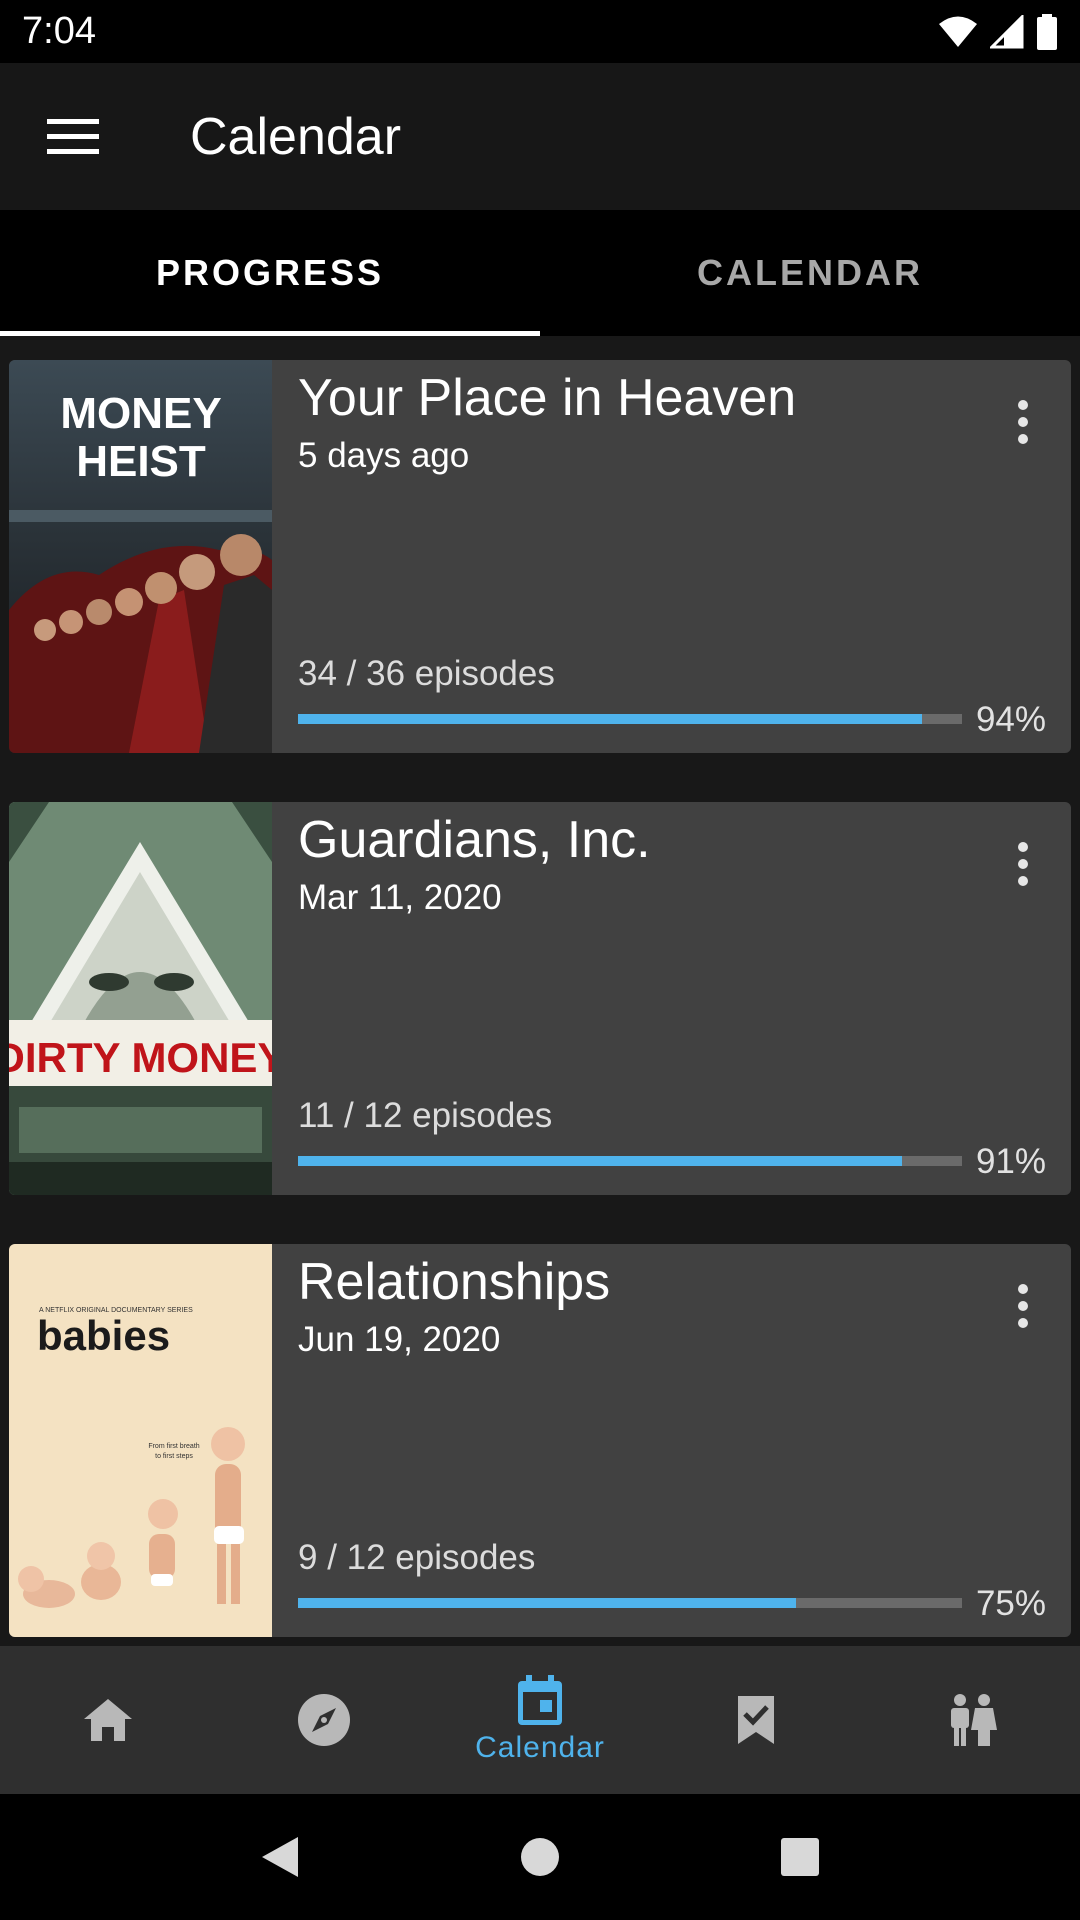  What do you see at coordinates (417, 1557) in the screenshot?
I see `episode-count: 9 / 12 episodes` at bounding box center [417, 1557].